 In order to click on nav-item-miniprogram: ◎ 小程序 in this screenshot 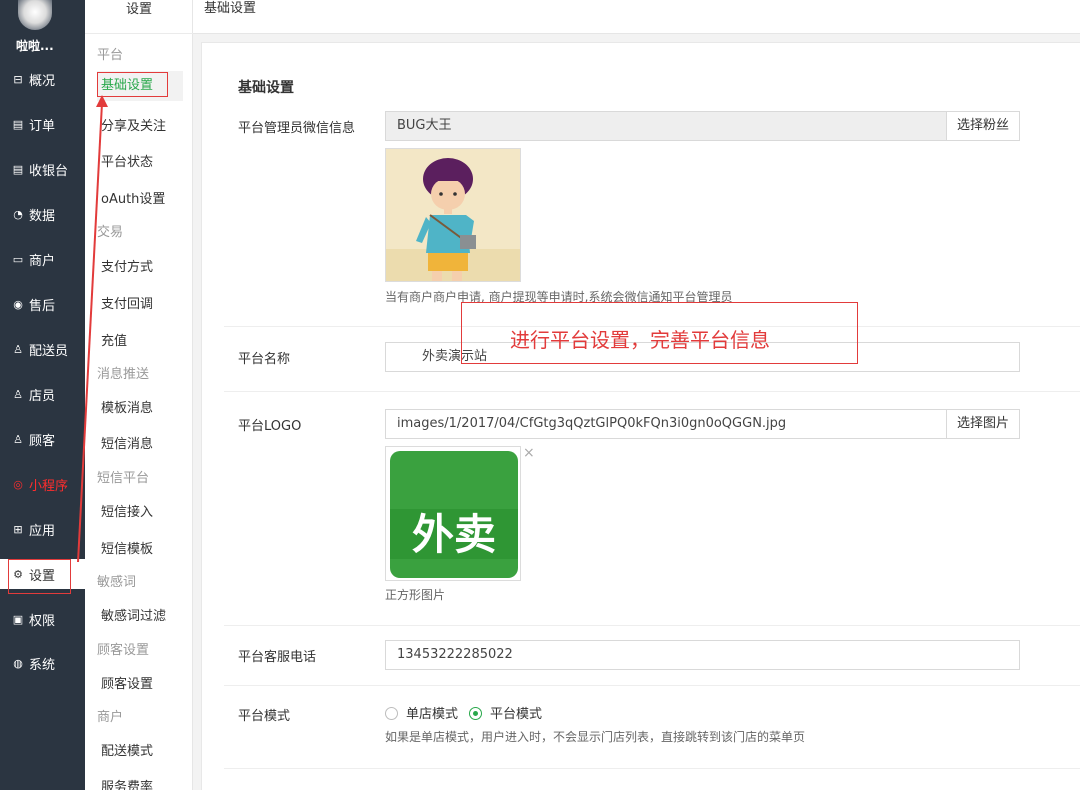, I will do `click(42, 484)`.